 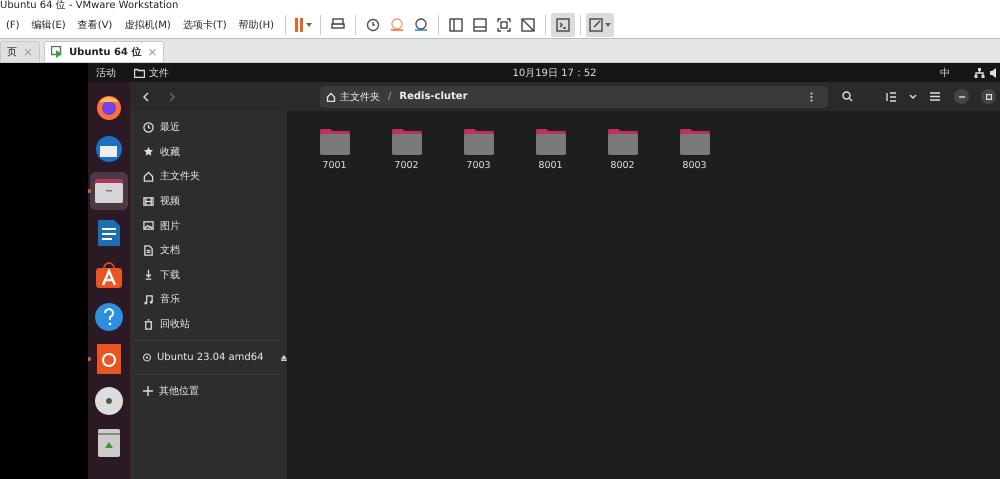 What do you see at coordinates (109, 317) in the screenshot?
I see `help-icon` at bounding box center [109, 317].